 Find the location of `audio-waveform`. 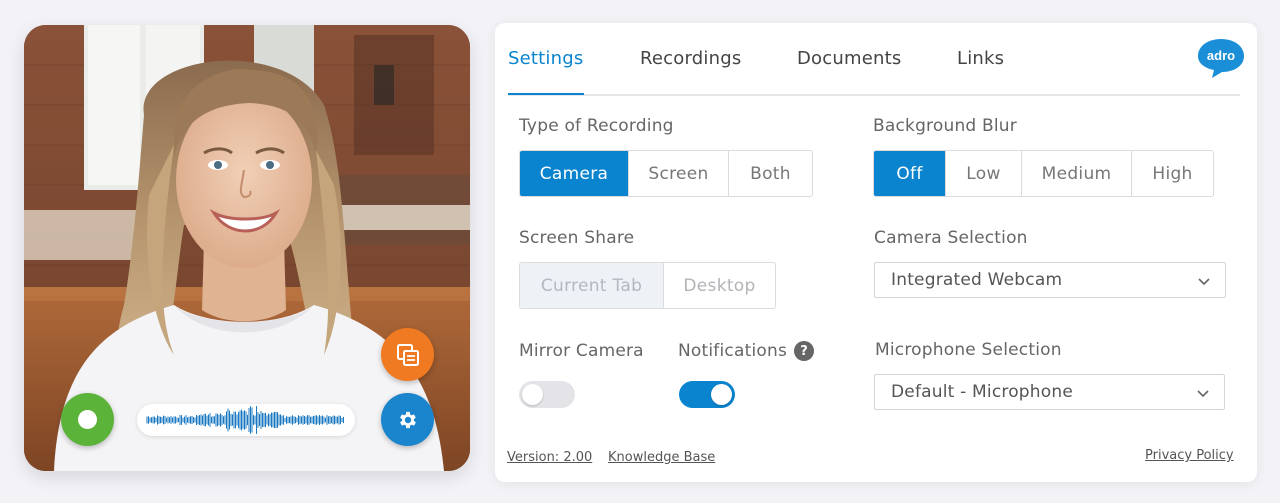

audio-waveform is located at coordinates (246, 420).